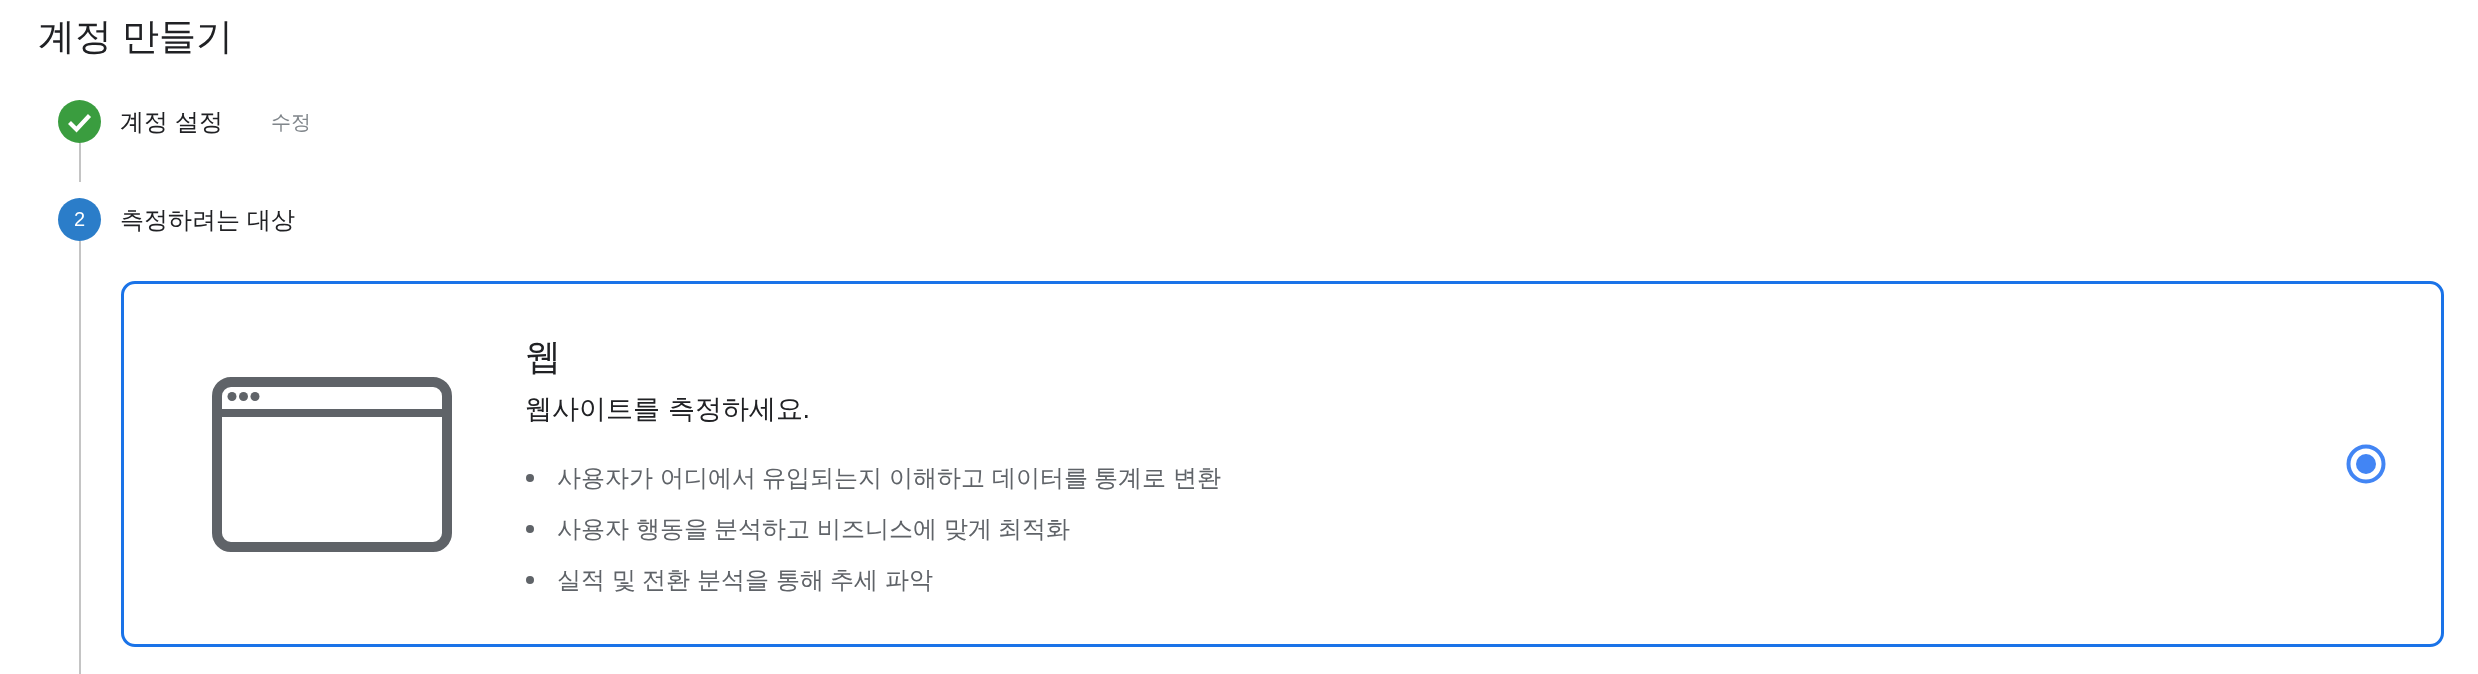  Describe the element at coordinates (667, 409) in the screenshot. I see `option-subtitle: 웹사이트를 측정하세요.` at that location.